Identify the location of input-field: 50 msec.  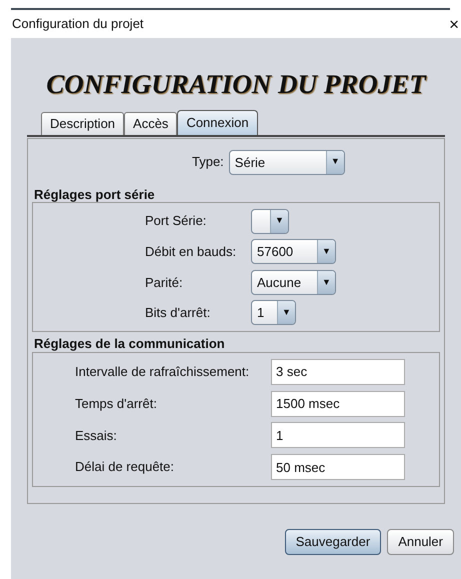
(338, 467).